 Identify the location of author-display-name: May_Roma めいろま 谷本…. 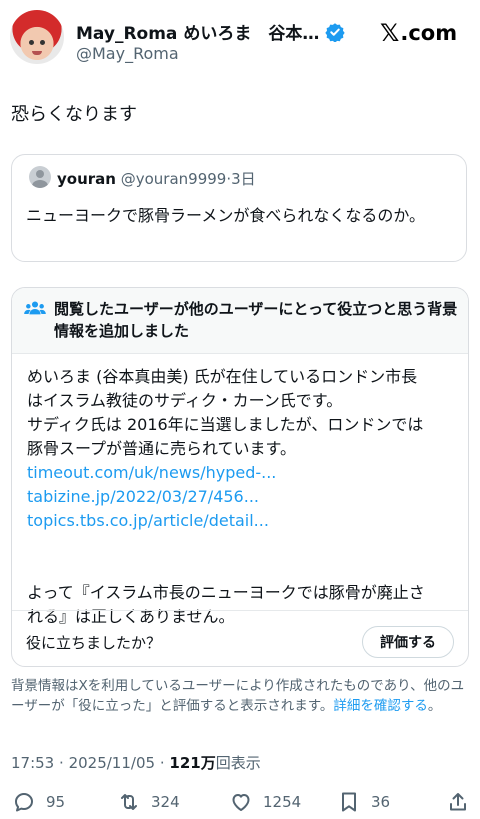
(197, 31).